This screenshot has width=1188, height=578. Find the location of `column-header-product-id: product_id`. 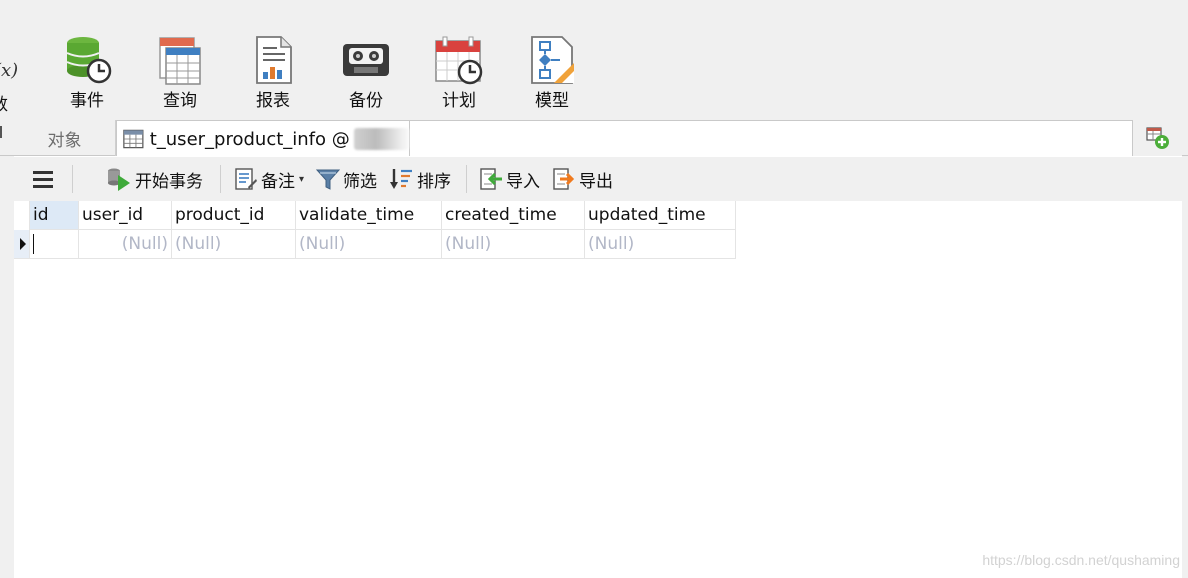

column-header-product-id: product_id is located at coordinates (234, 215).